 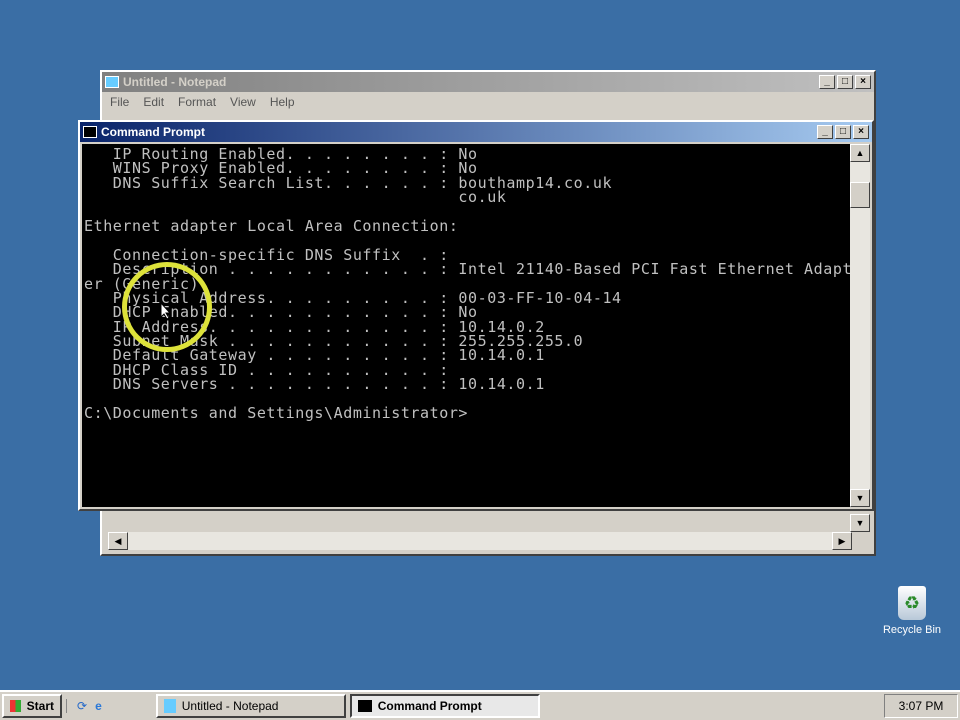 I want to click on quick-launch: ⟳ e, so click(x=89, y=706).